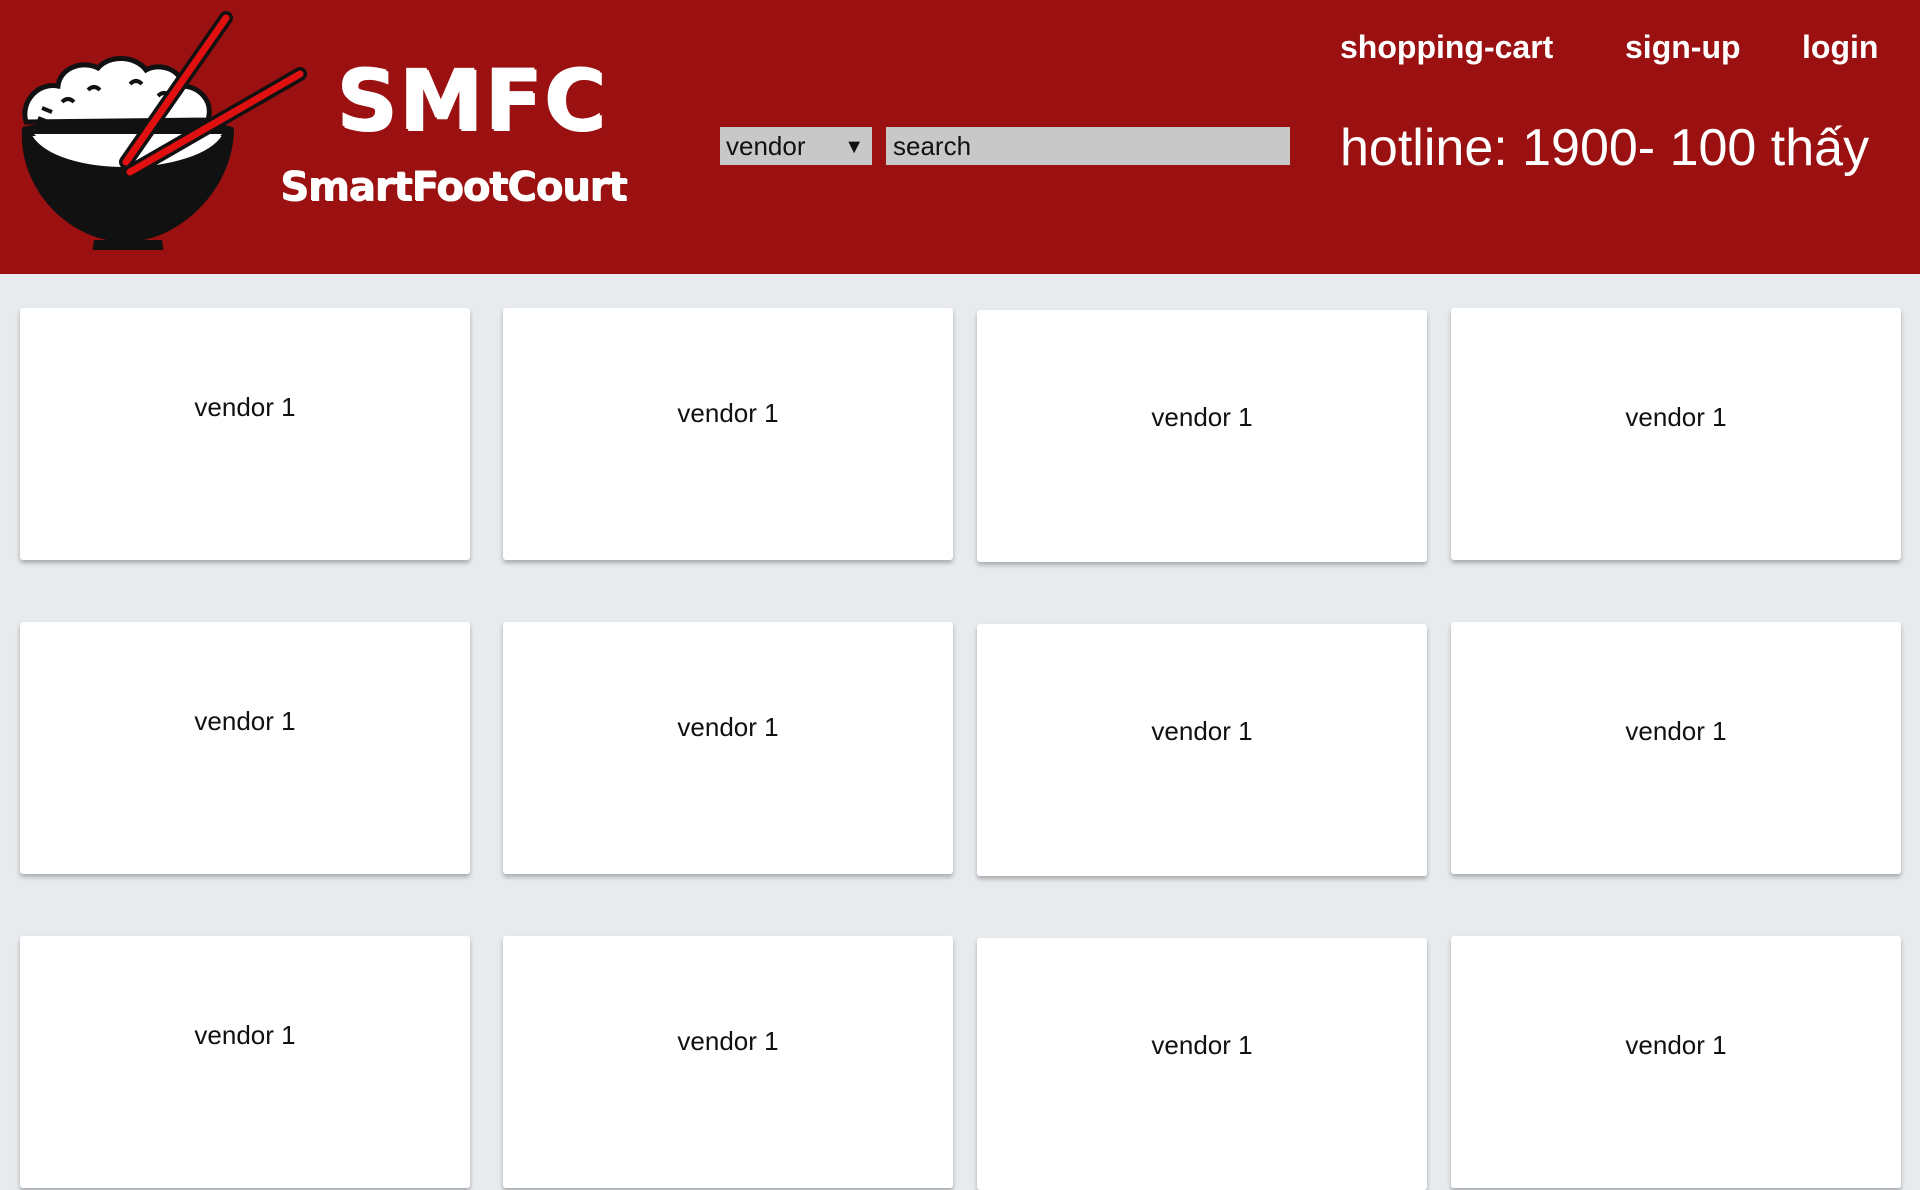 The height and width of the screenshot is (1190, 1920). I want to click on login-link: login, so click(1840, 47).